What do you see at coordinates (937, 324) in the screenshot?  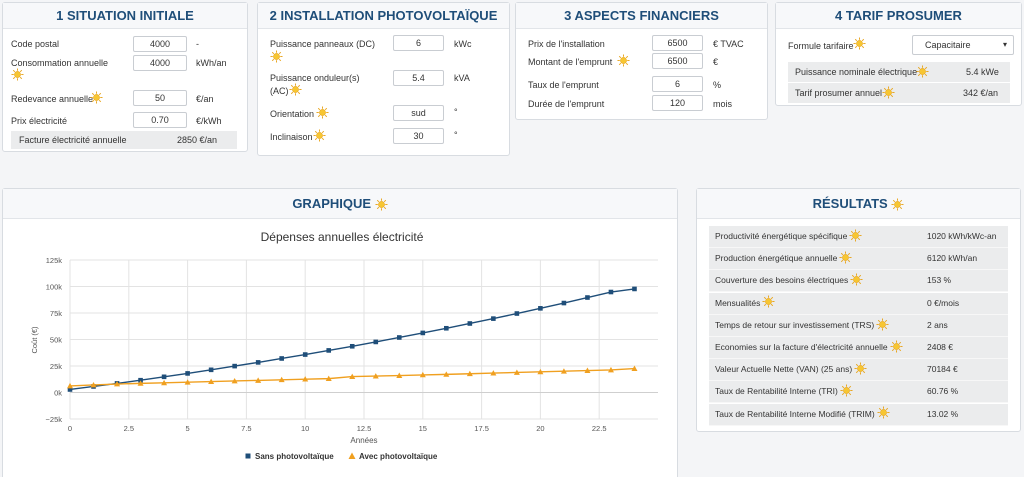 I see `result-value: 2 ans` at bounding box center [937, 324].